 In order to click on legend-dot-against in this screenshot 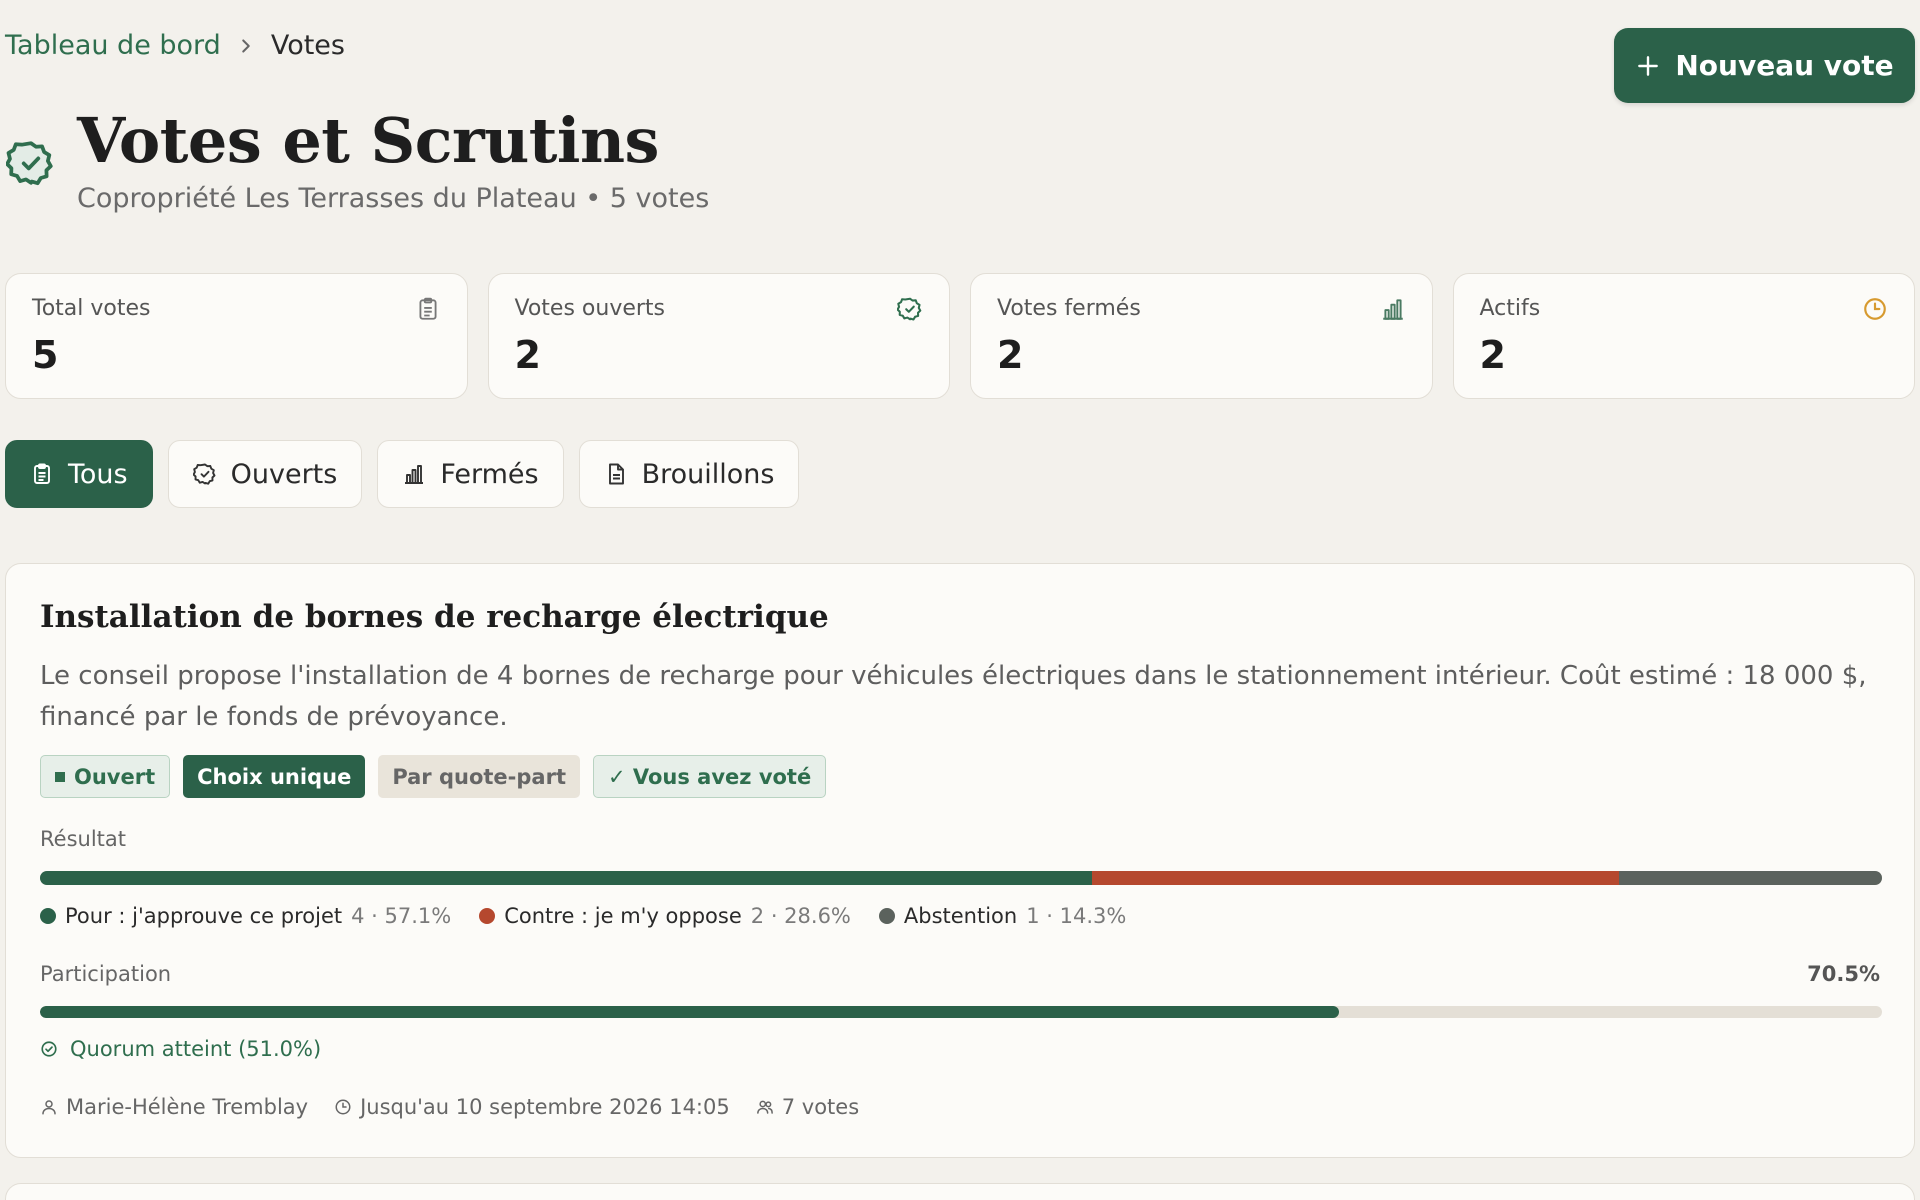, I will do `click(487, 916)`.